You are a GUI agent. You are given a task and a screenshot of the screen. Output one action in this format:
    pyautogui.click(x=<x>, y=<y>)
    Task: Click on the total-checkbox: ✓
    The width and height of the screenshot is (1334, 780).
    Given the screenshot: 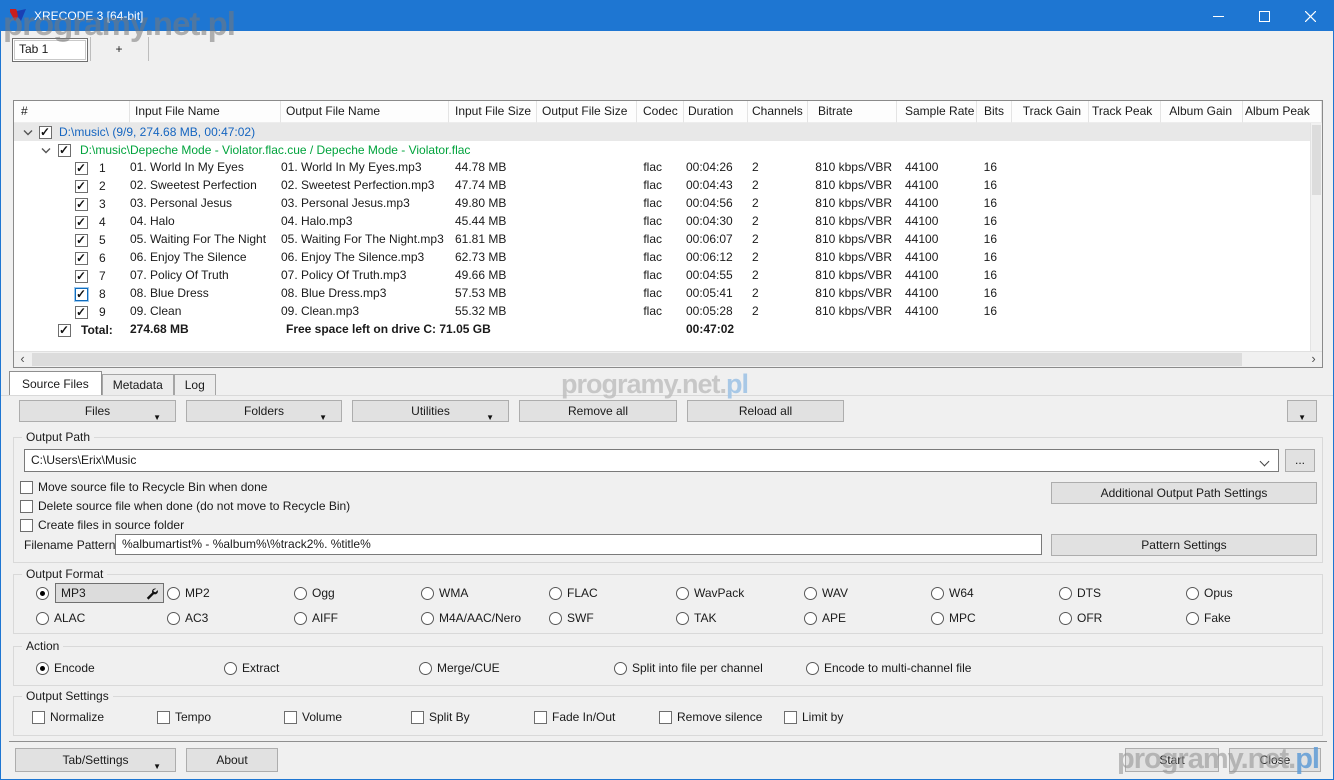 What is the action you would take?
    pyautogui.click(x=64, y=330)
    